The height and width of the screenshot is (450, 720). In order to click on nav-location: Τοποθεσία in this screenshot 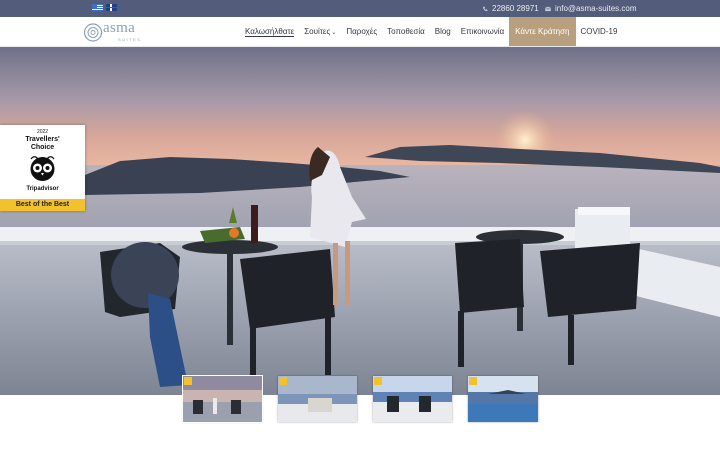, I will do `click(406, 31)`.